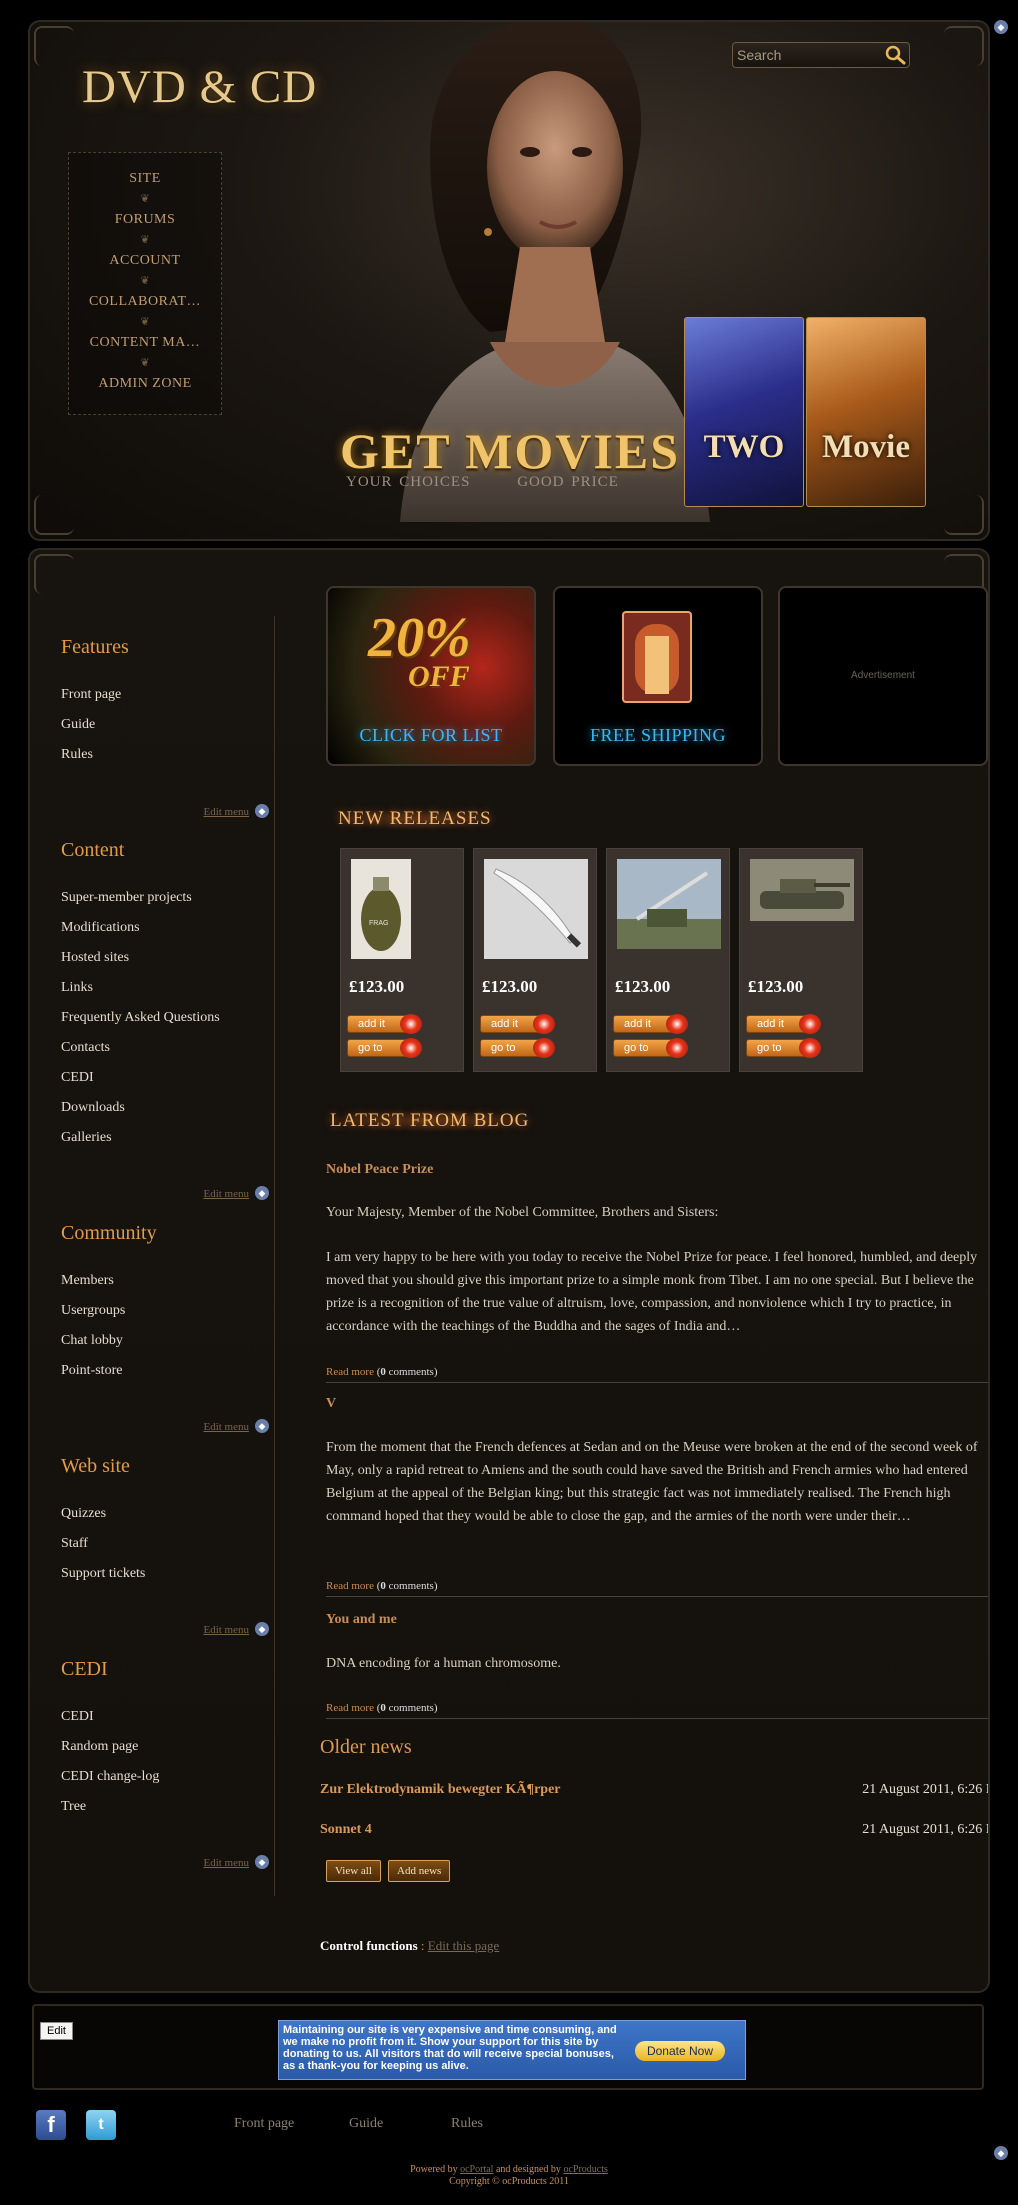 This screenshot has width=1018, height=2205. Describe the element at coordinates (262, 1426) in the screenshot. I see `edit-arrow-icon: ◆` at that location.